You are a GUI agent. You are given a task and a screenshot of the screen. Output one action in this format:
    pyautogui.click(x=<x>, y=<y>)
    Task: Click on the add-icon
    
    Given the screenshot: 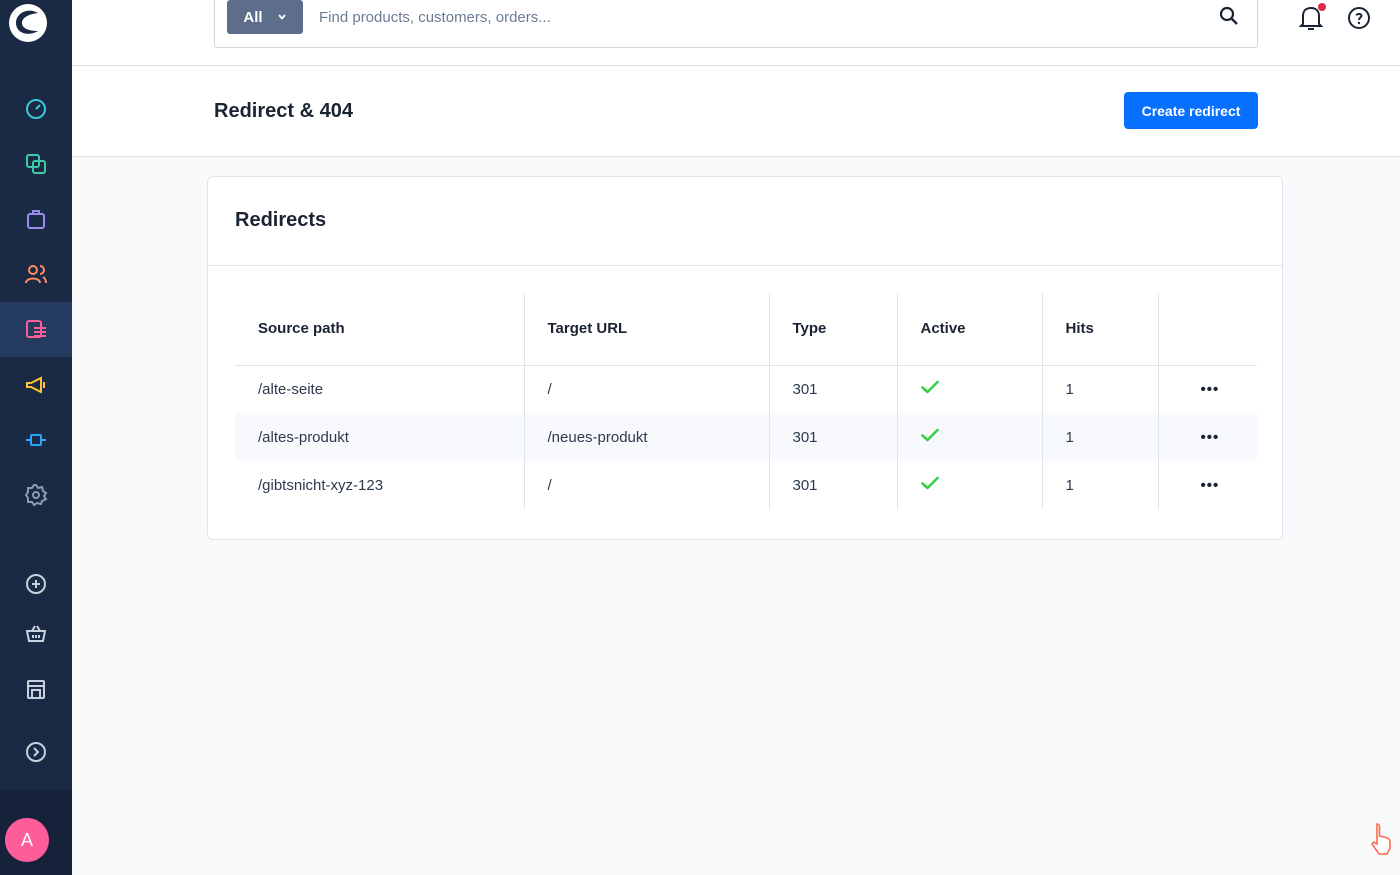 What is the action you would take?
    pyautogui.click(x=36, y=583)
    